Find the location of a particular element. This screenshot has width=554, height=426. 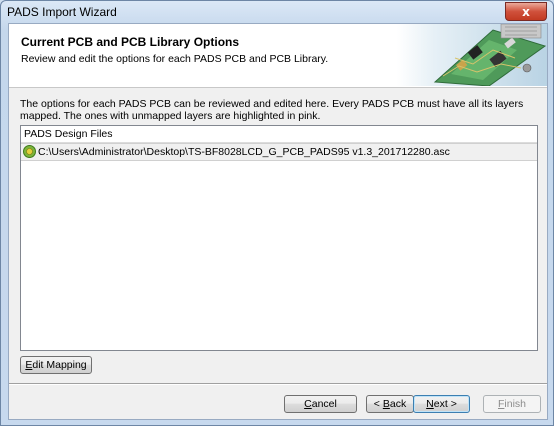

title-bar: PADS Import Wizard x is located at coordinates (277, 12).